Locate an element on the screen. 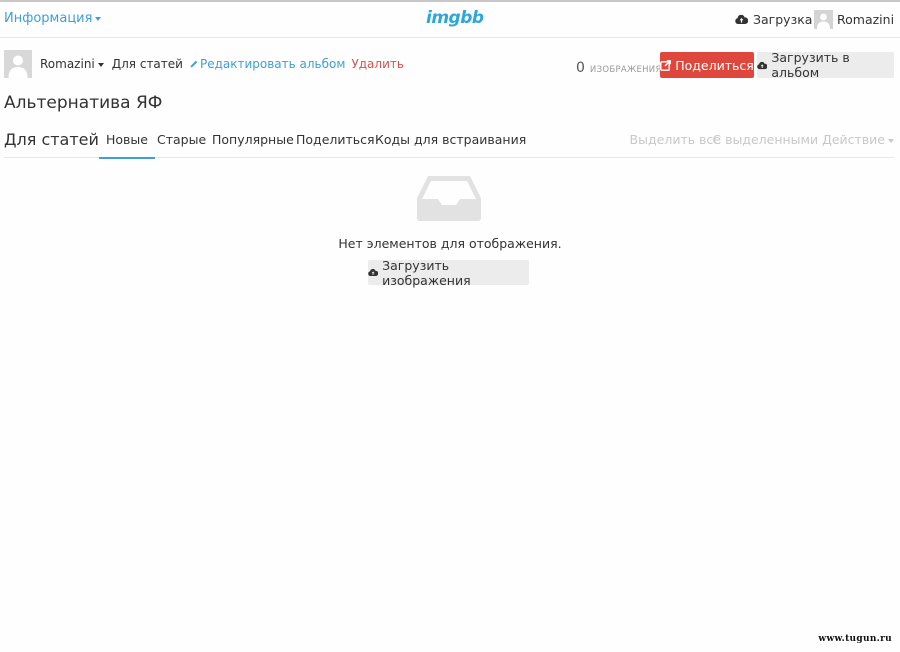 This screenshot has height=652, width=900. bulk-action-label: С выделенными Действие is located at coordinates (798, 139).